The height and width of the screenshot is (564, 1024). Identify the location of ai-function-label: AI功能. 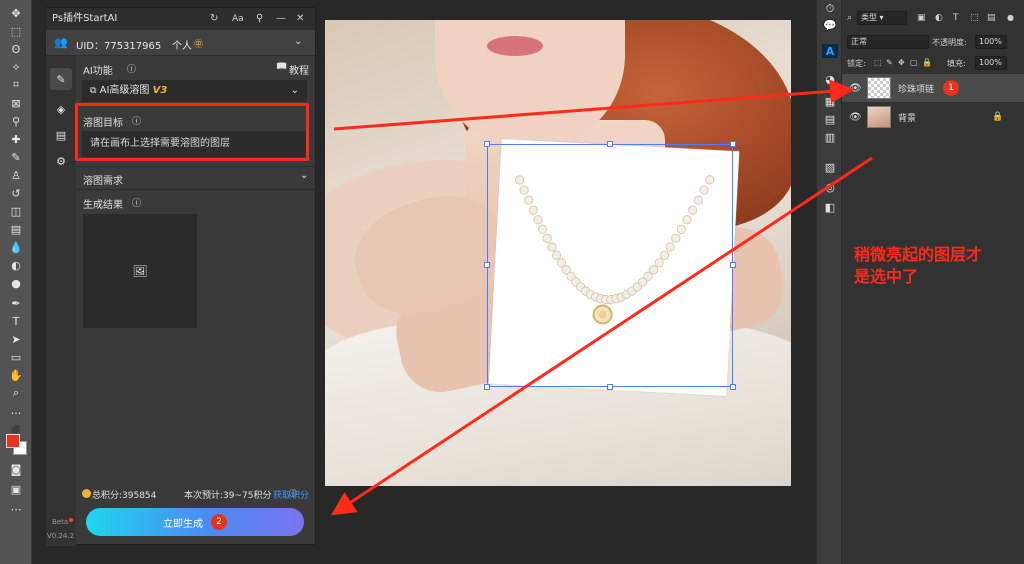
(98, 71).